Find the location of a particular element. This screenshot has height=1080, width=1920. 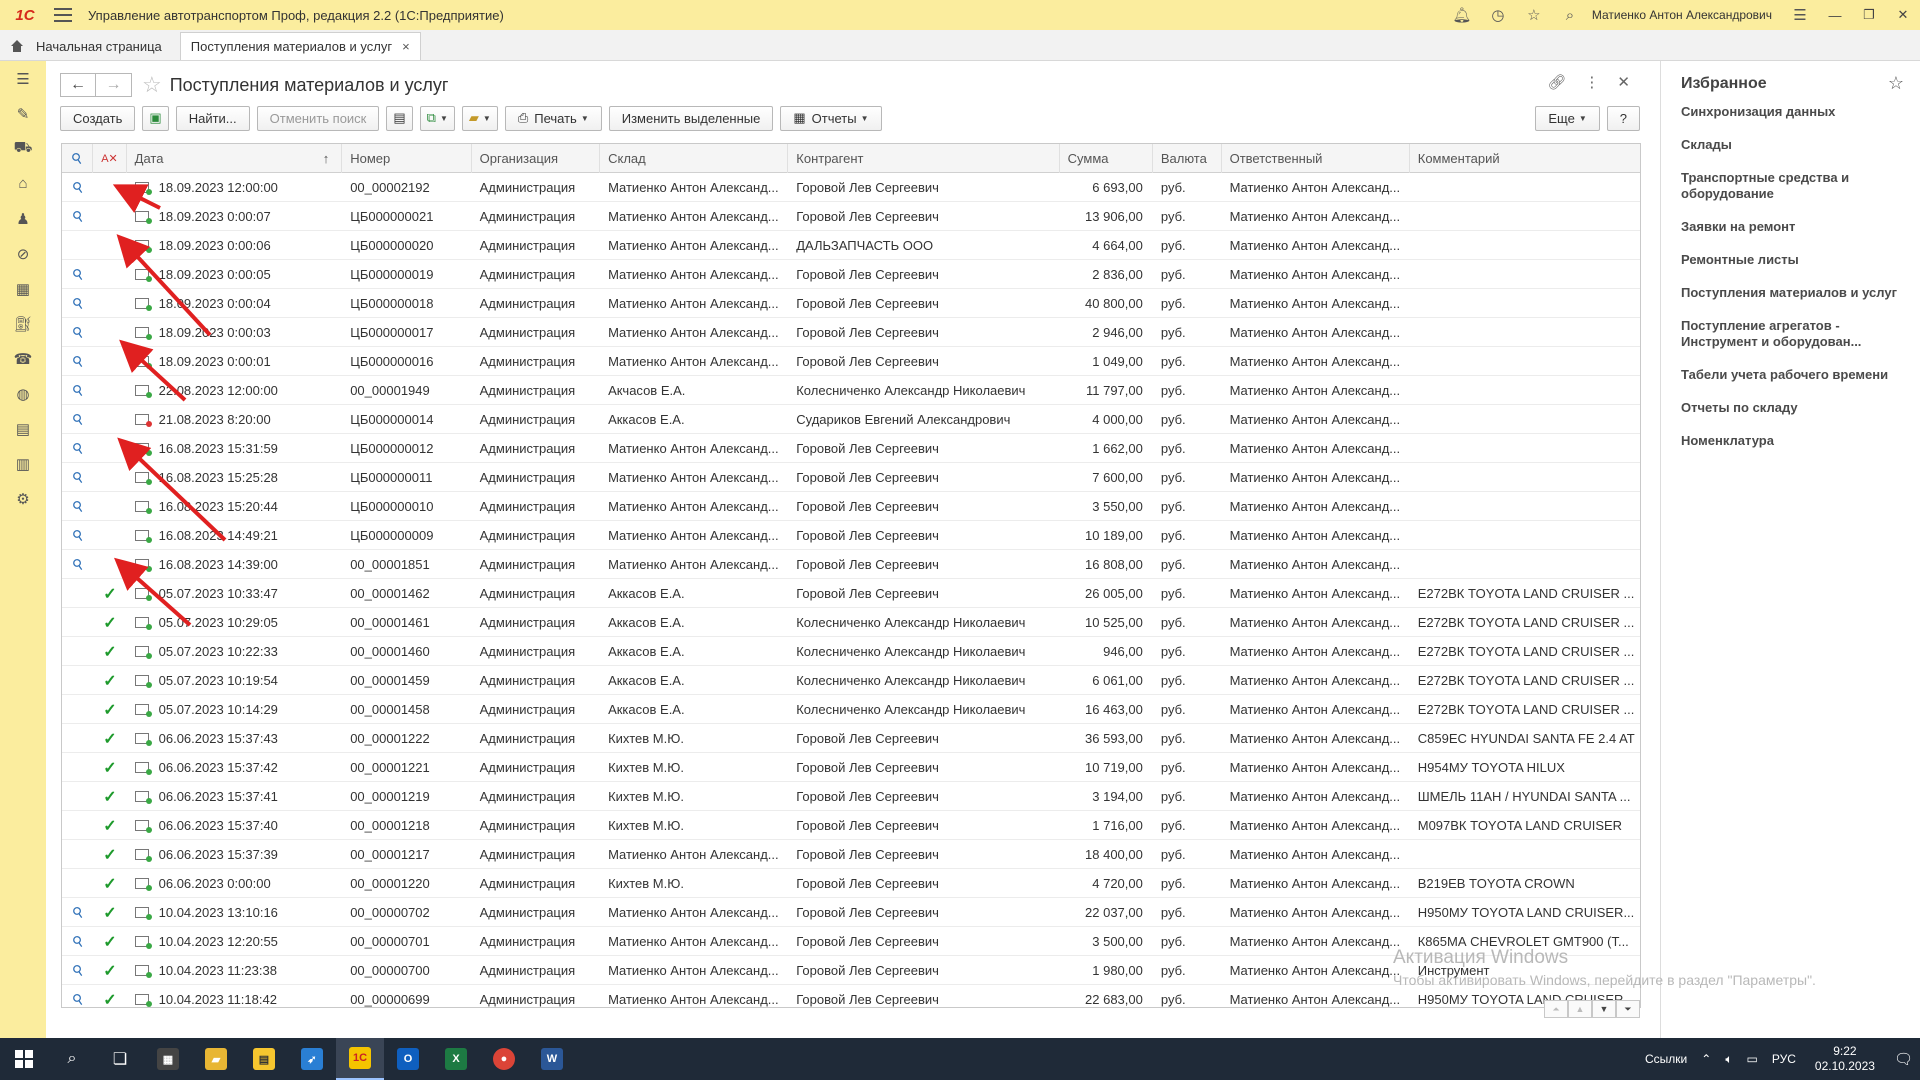

tab-home: Начальная страница is located at coordinates (86, 46).